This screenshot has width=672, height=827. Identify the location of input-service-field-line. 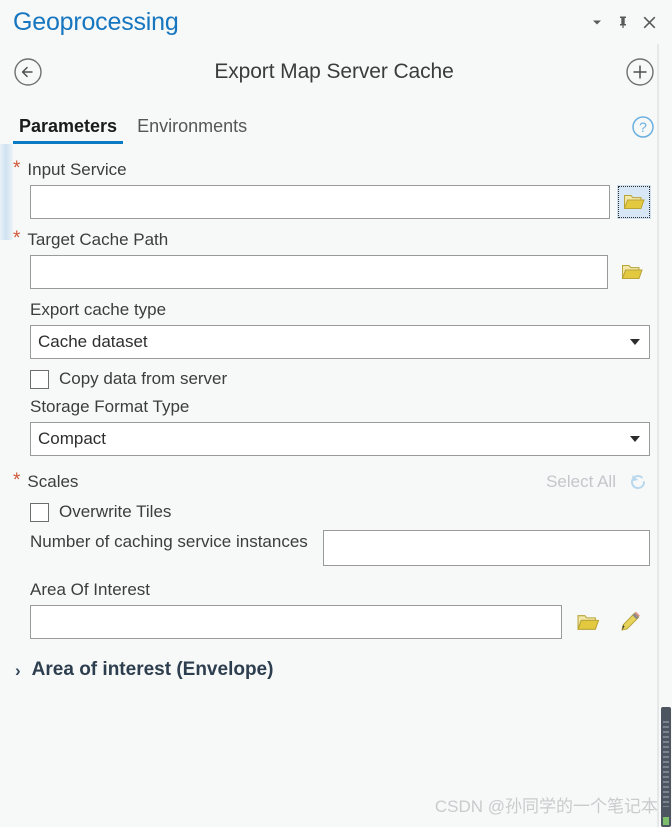
(332, 202).